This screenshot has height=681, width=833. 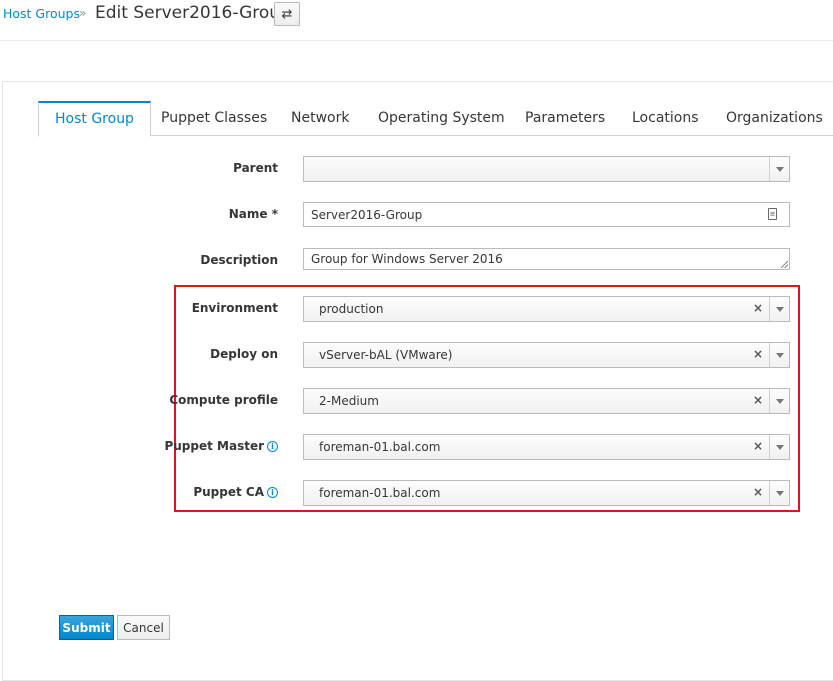 I want to click on compute-profile-dropdown-arrow, so click(x=779, y=401).